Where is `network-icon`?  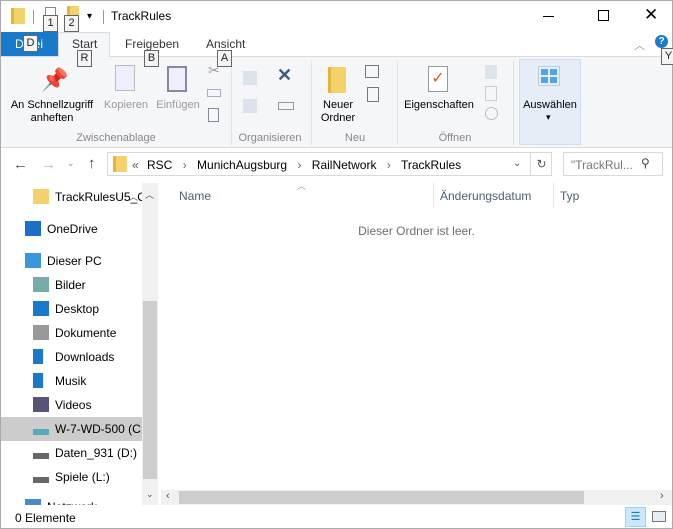 network-icon is located at coordinates (33, 502).